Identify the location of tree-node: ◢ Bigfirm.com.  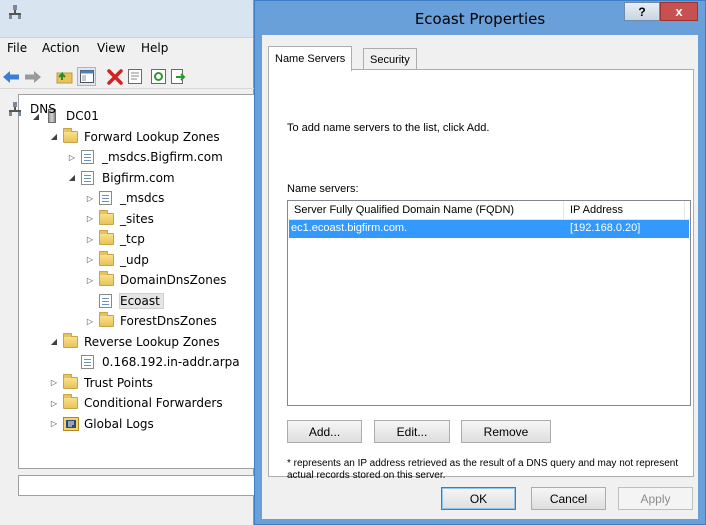
(121, 178).